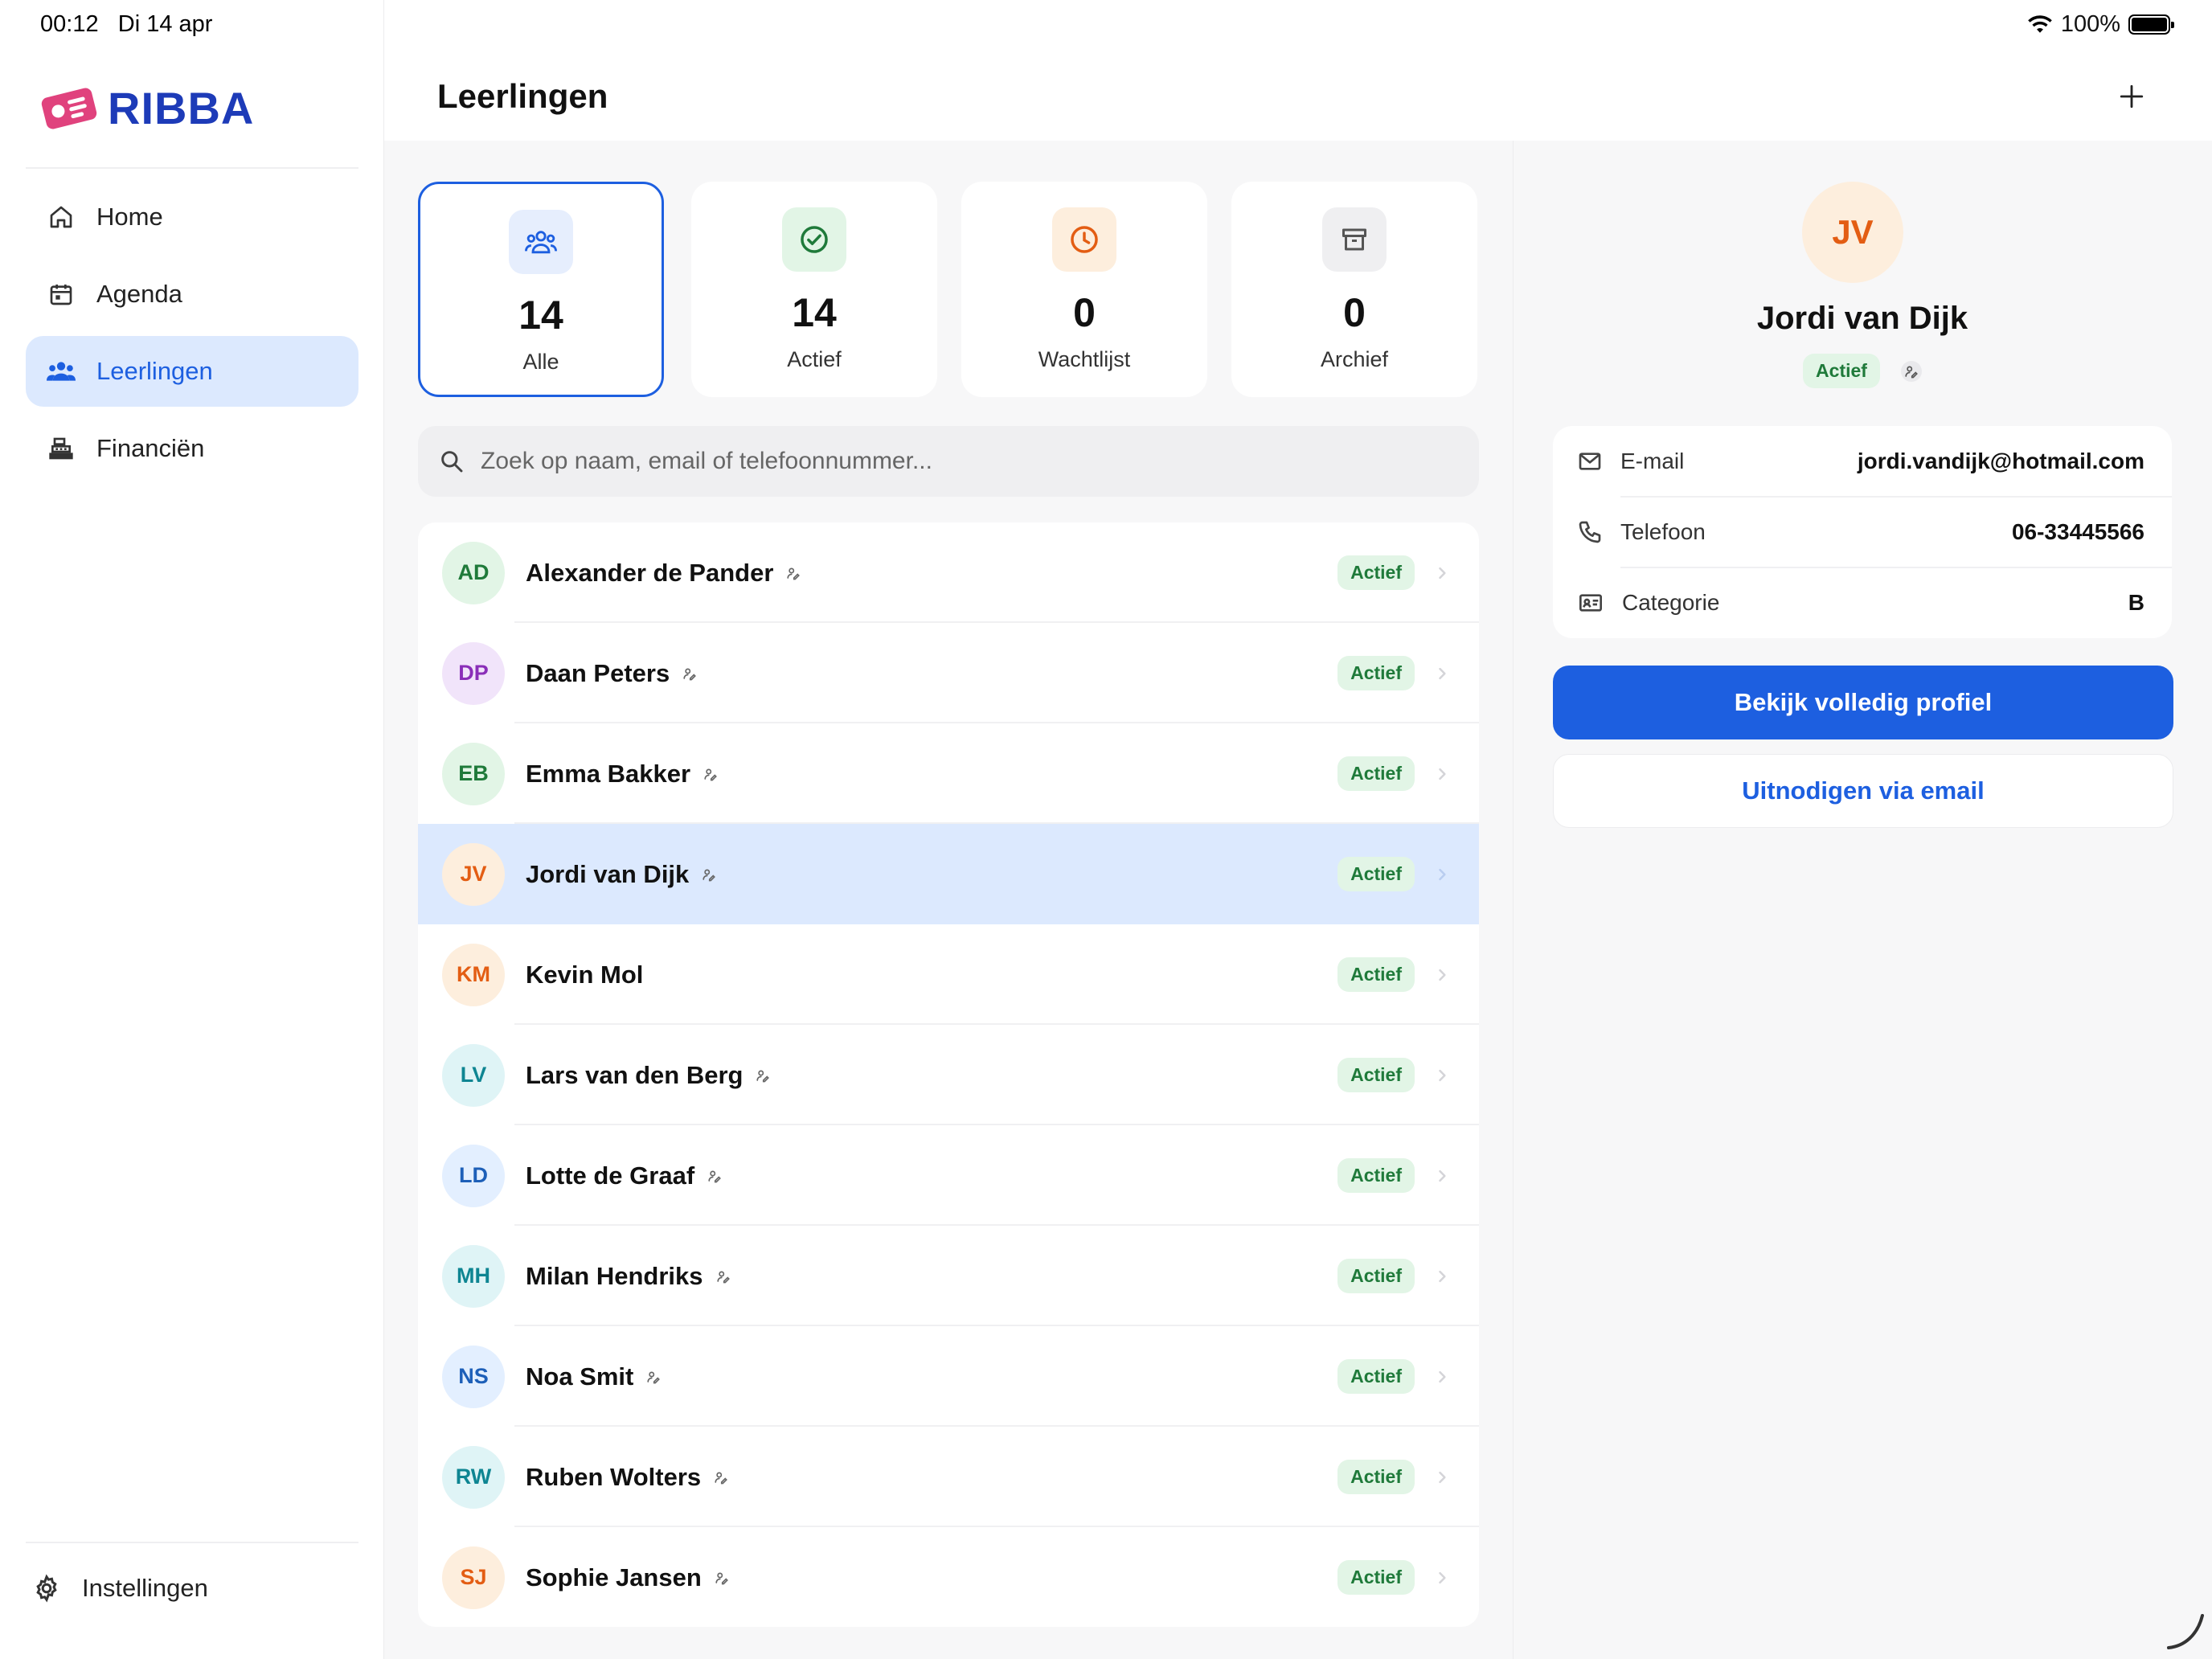  What do you see at coordinates (614, 1275) in the screenshot?
I see `student-name: Milan Hendriks` at bounding box center [614, 1275].